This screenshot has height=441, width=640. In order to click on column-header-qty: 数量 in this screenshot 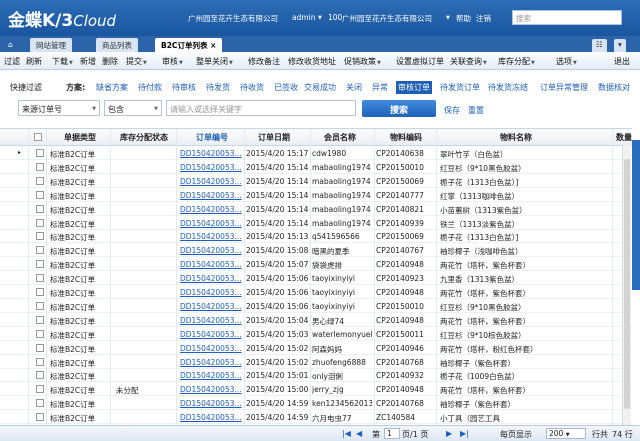, I will do `click(624, 137)`.